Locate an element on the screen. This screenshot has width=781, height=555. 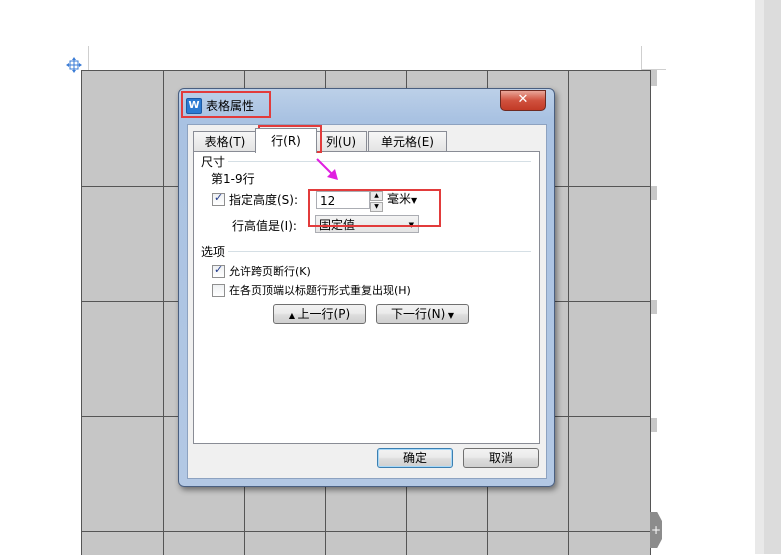
tab-cell: 单元格(E) is located at coordinates (407, 141).